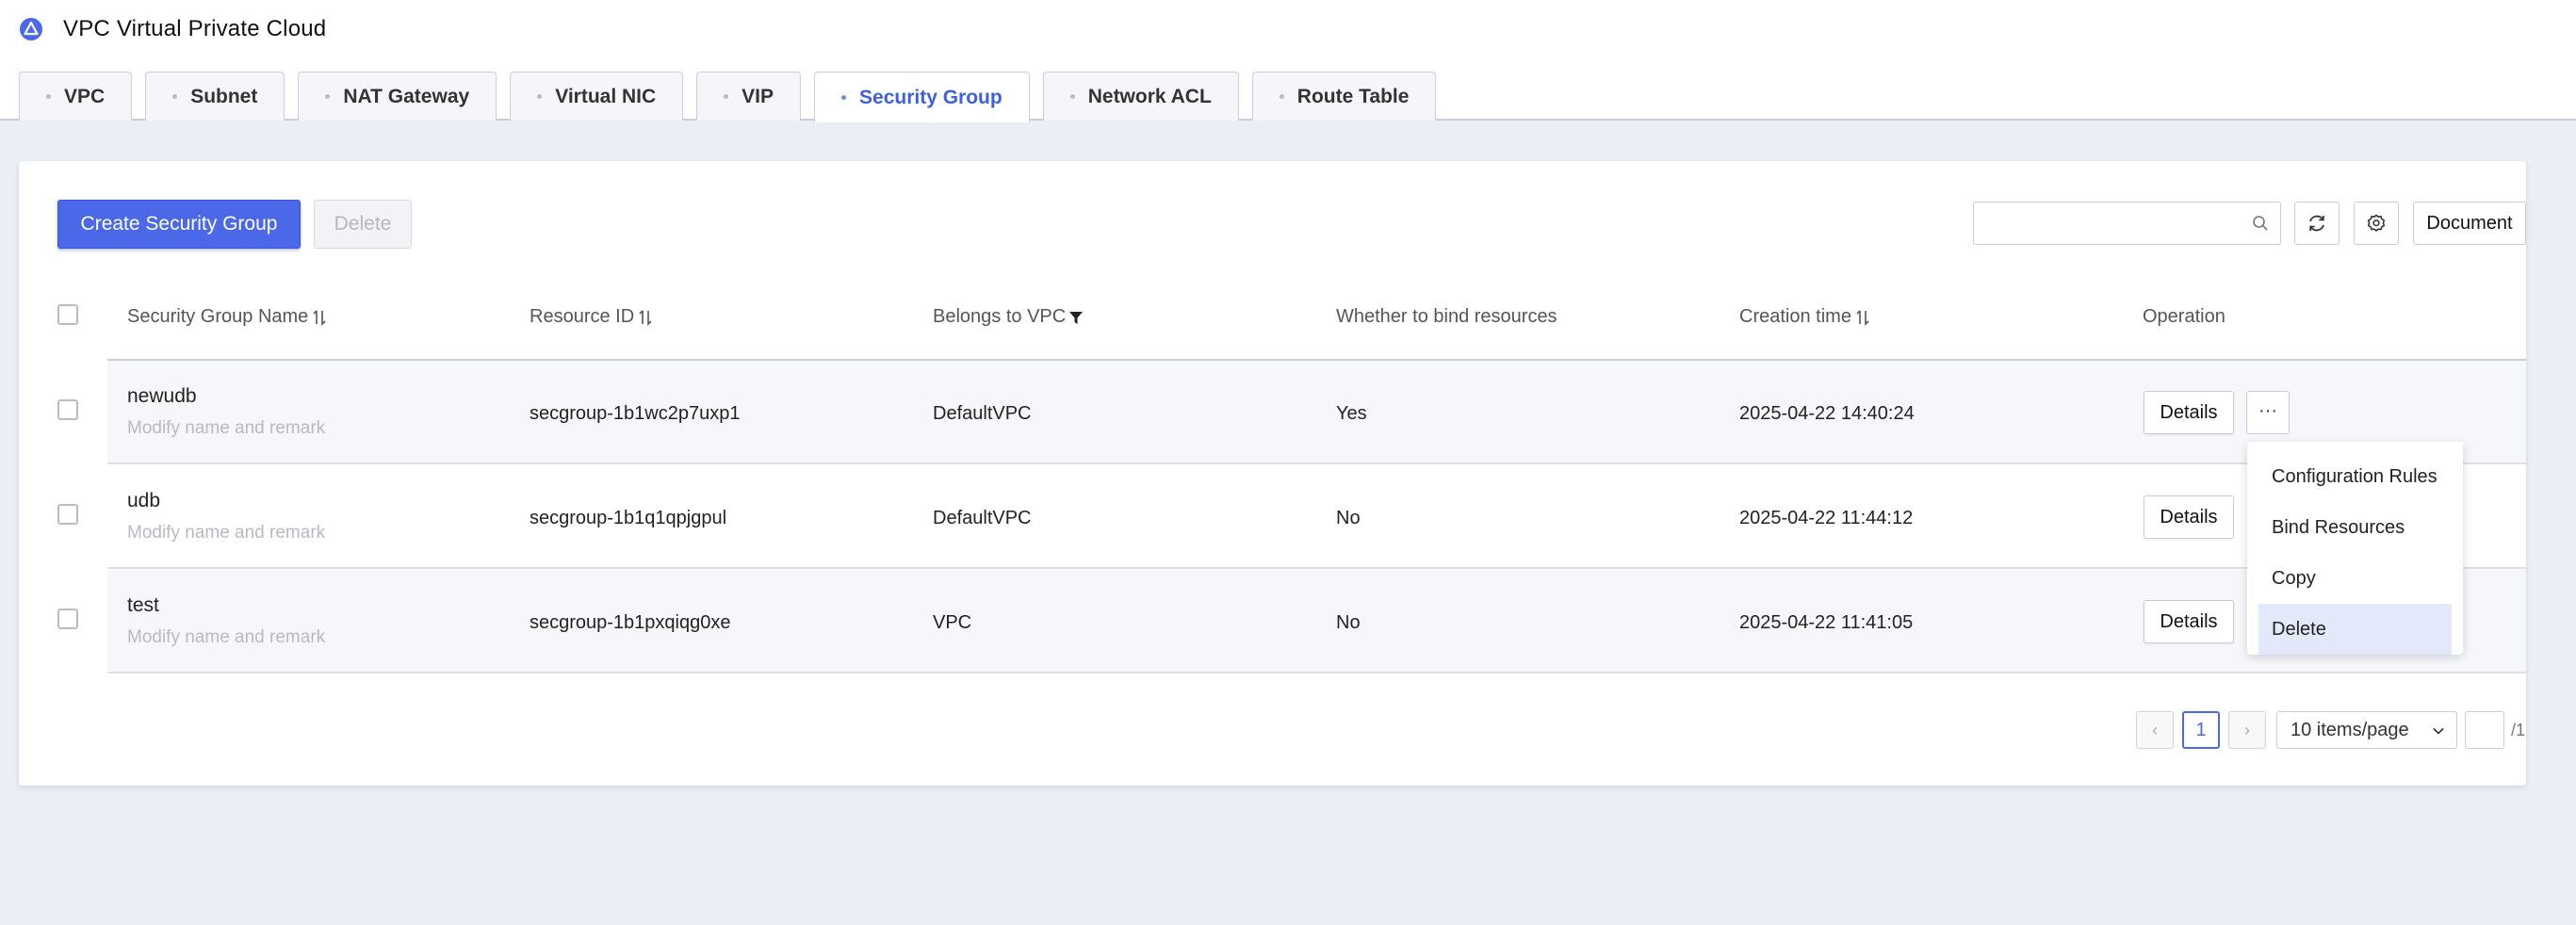 Image resolution: width=2576 pixels, height=925 pixels. I want to click on column-header-label: Creation time, so click(1795, 317).